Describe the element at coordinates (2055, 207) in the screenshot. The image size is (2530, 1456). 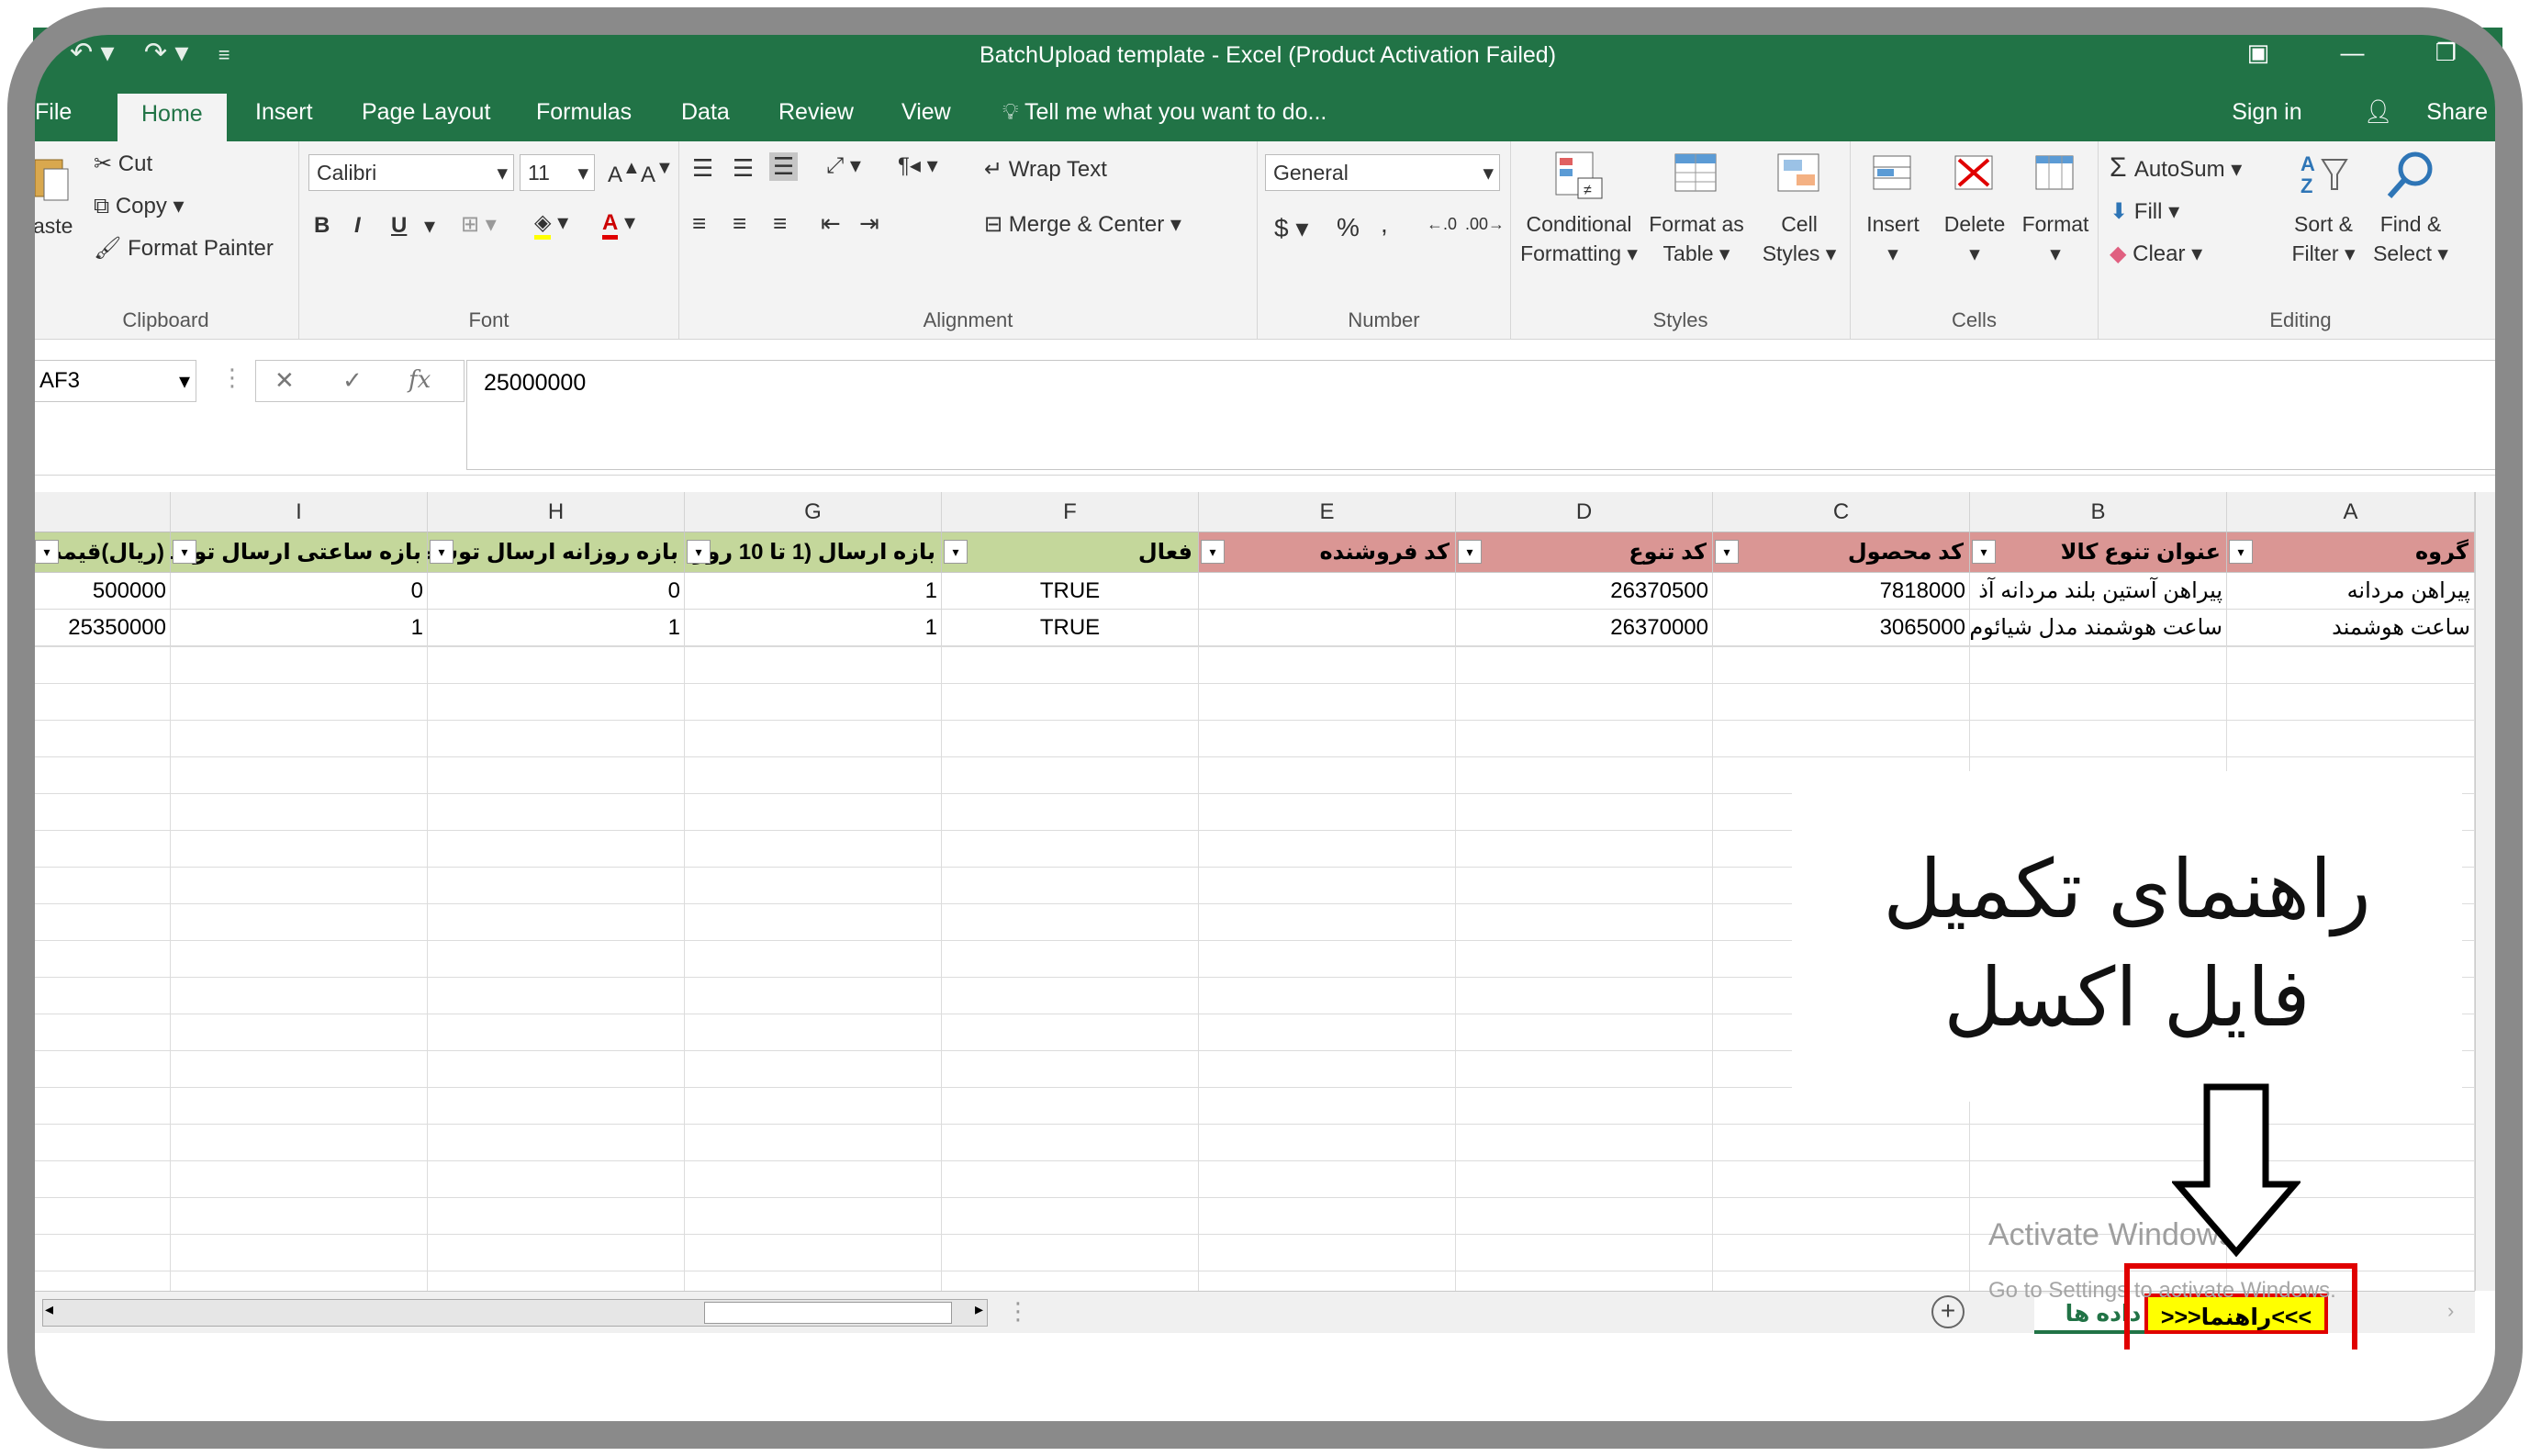
I see `format-cells-button: Format ▾` at that location.